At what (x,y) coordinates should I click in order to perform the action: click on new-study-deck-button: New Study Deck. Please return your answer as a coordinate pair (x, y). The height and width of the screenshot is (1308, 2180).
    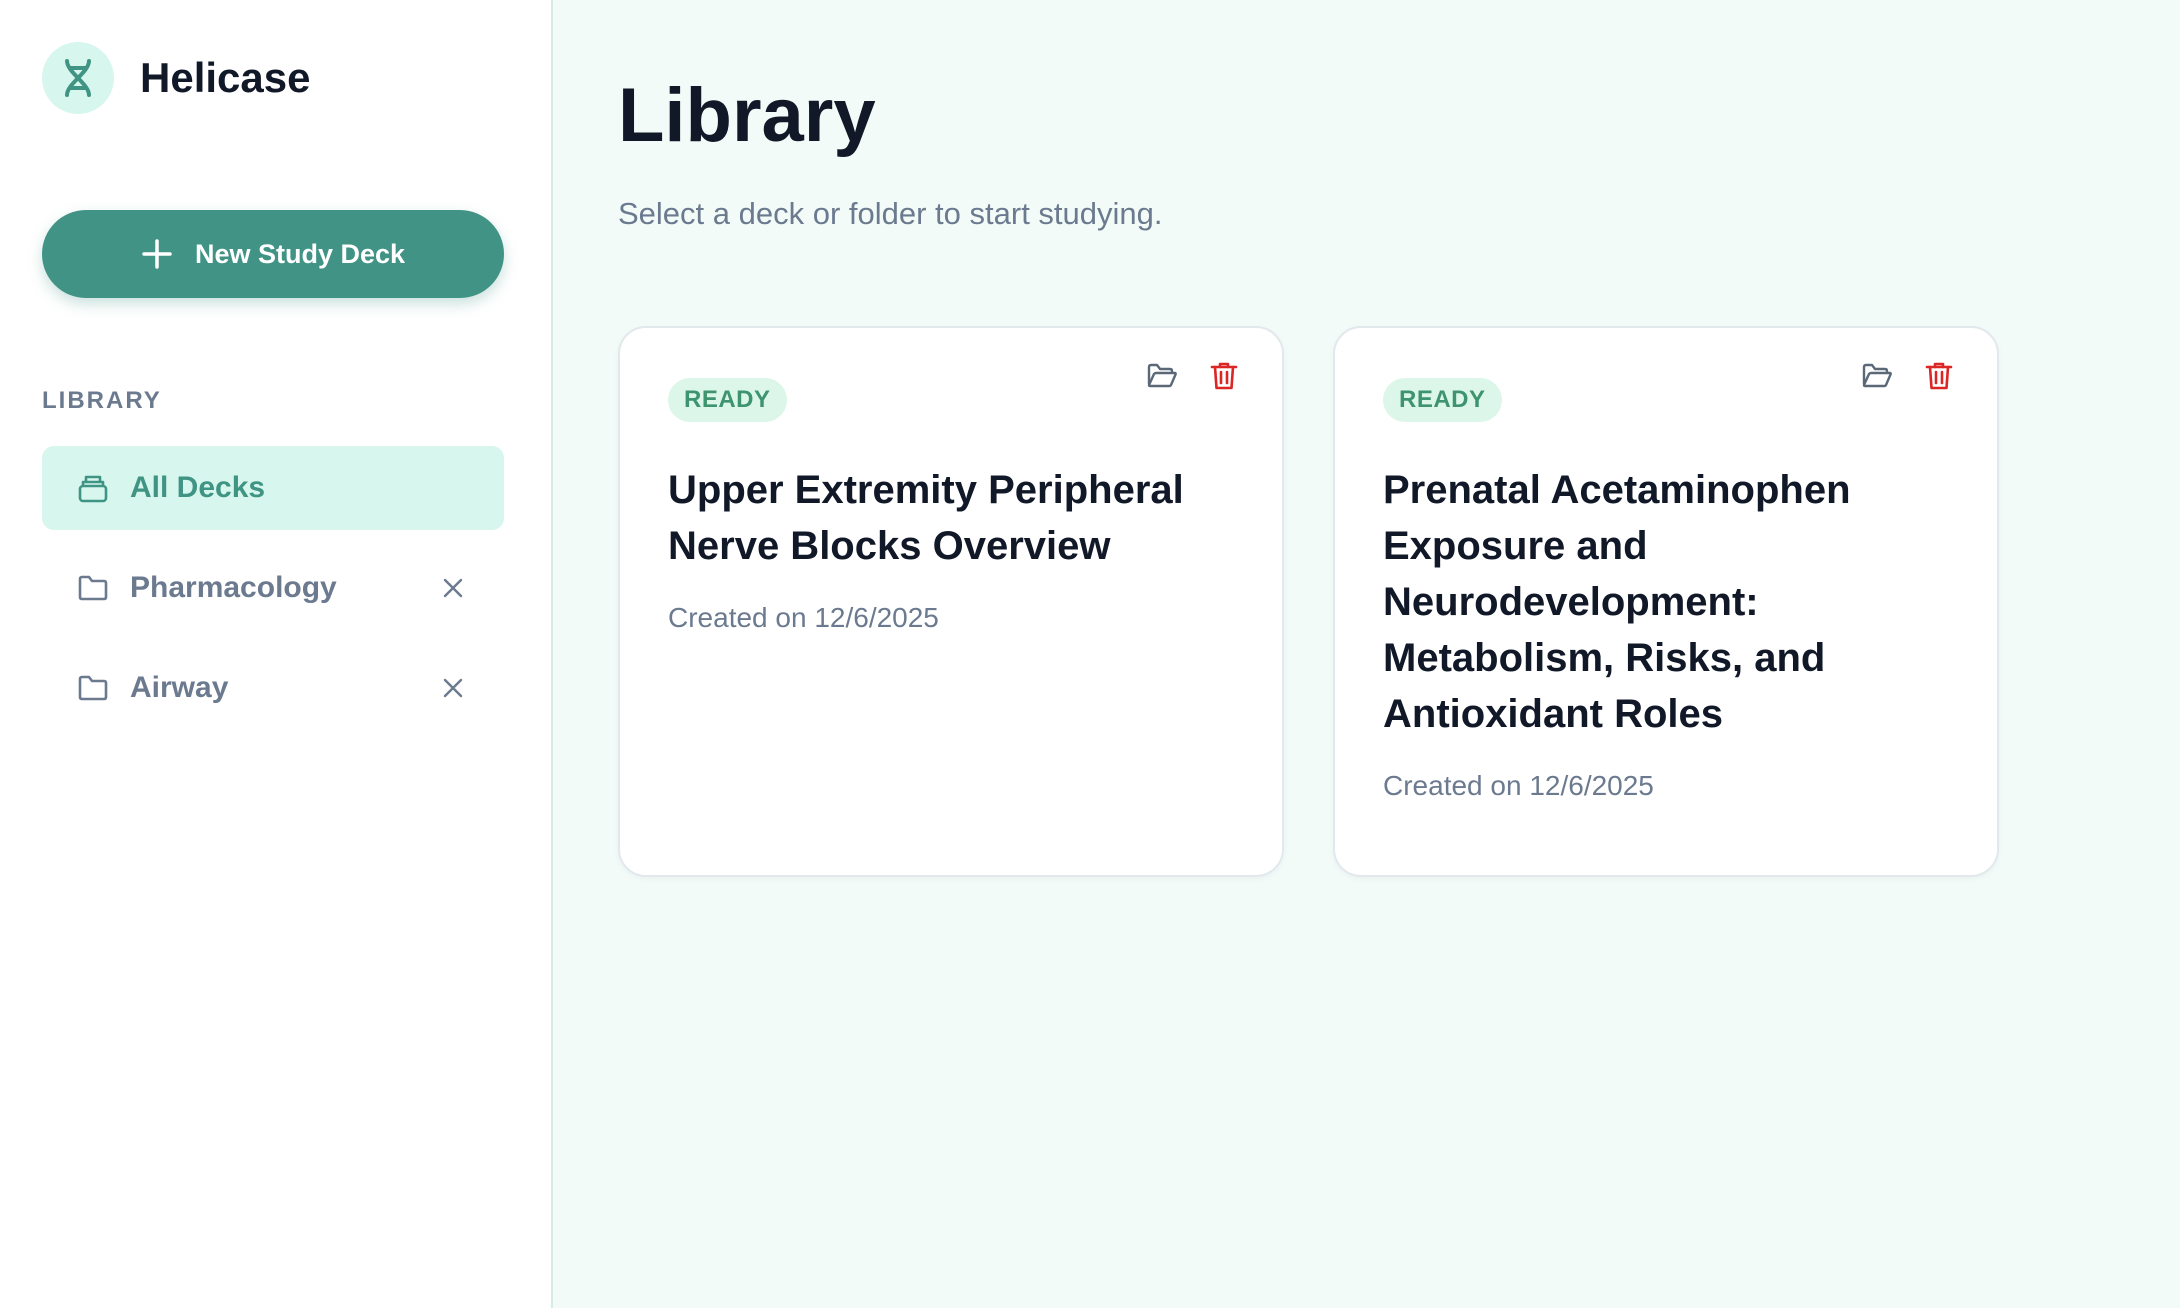
    Looking at the image, I should click on (273, 254).